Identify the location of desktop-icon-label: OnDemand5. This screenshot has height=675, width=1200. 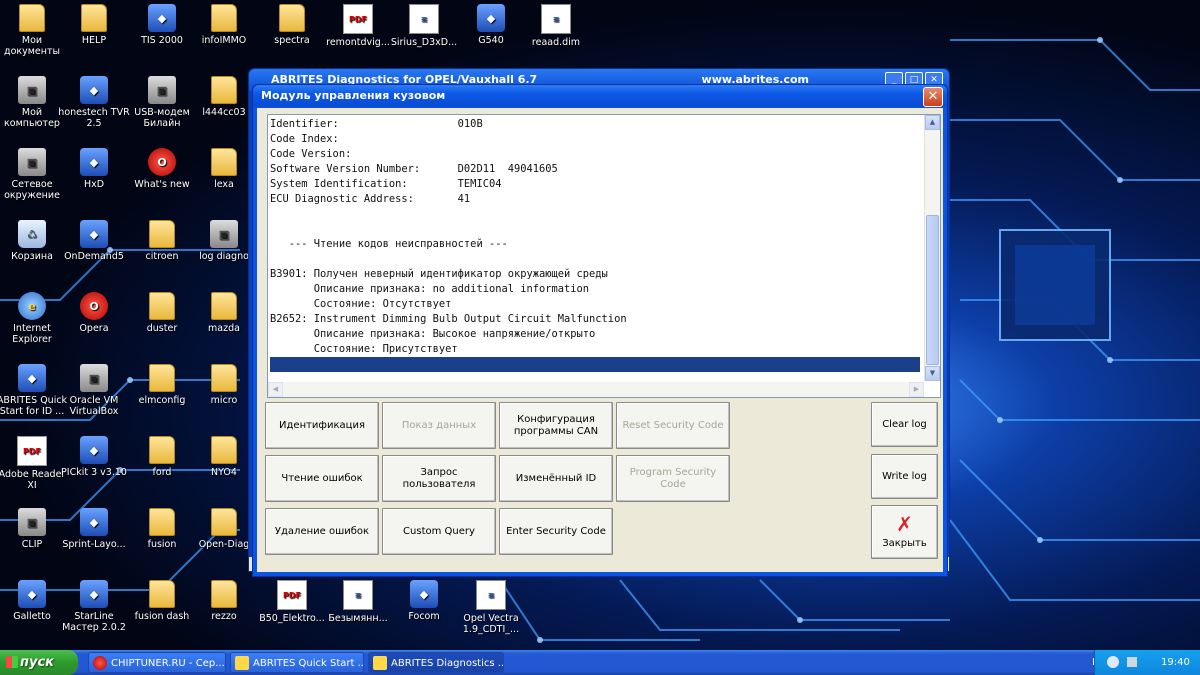
(94, 256).